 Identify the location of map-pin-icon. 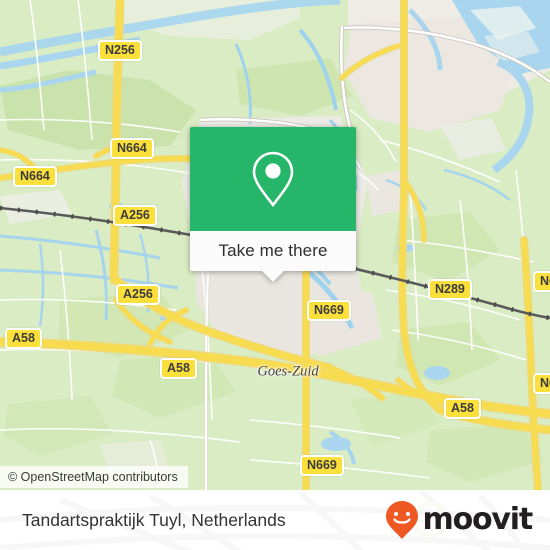
(273, 179).